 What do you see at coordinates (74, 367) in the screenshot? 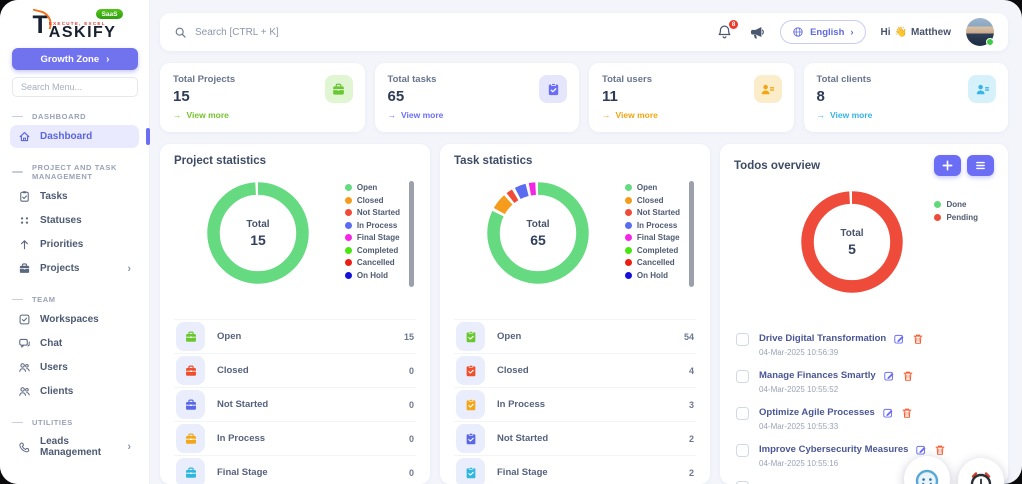
I see `sidebar-item-users: Users` at bounding box center [74, 367].